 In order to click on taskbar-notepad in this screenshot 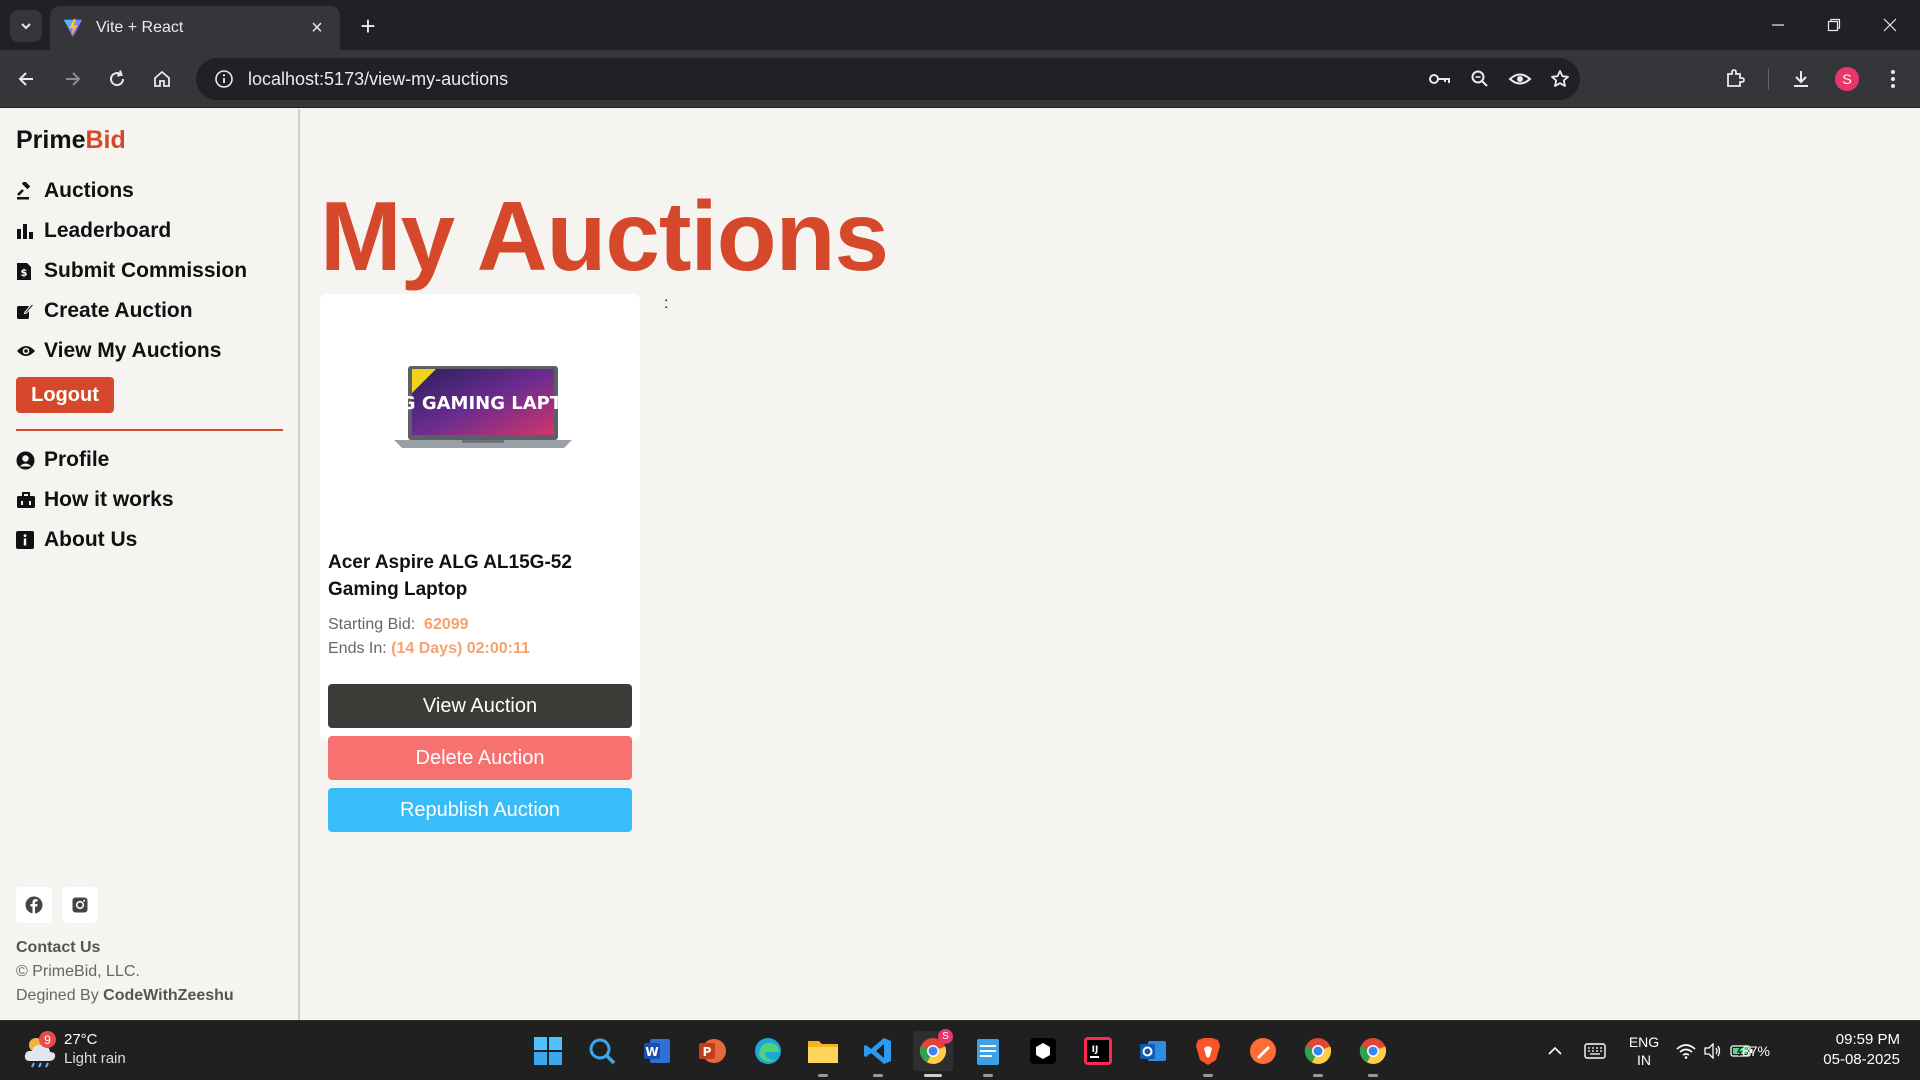, I will do `click(988, 1054)`.